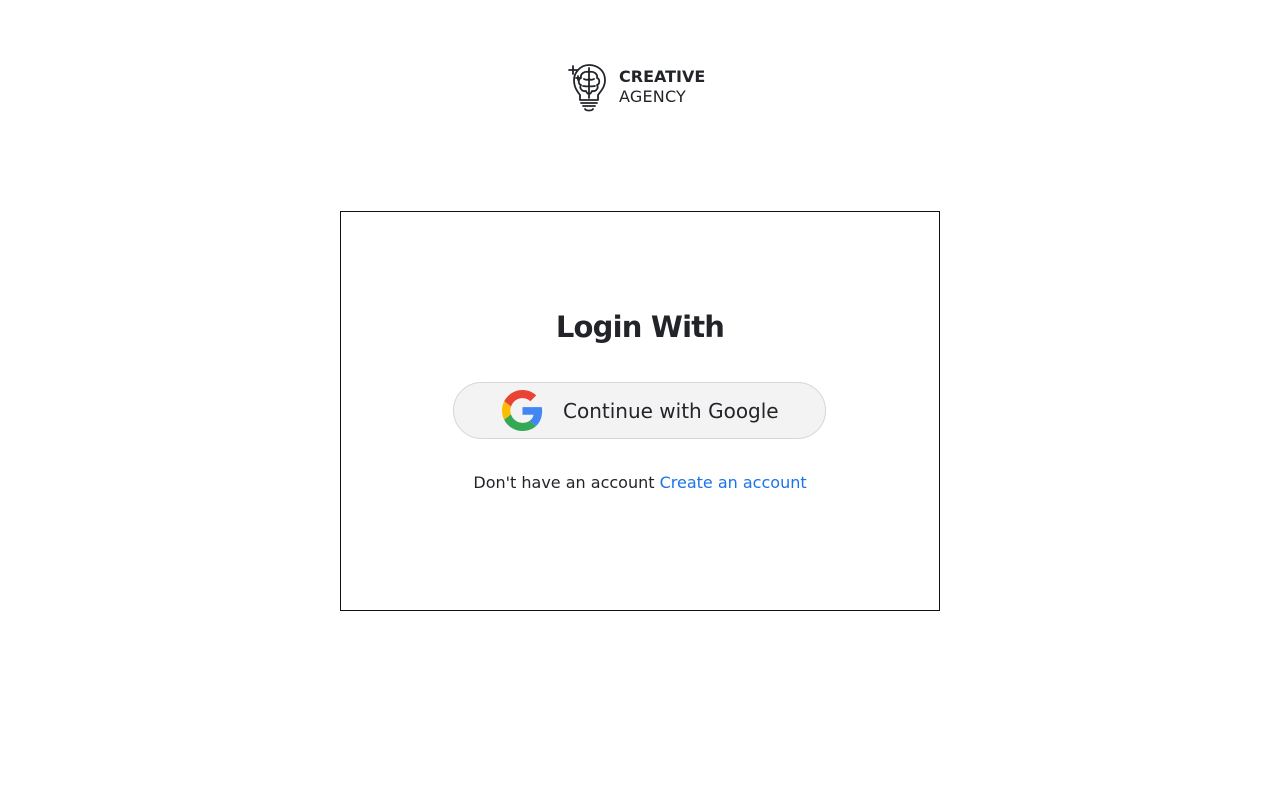 This screenshot has width=1280, height=800. What do you see at coordinates (733, 482) in the screenshot?
I see `create-account-link: Create an account` at bounding box center [733, 482].